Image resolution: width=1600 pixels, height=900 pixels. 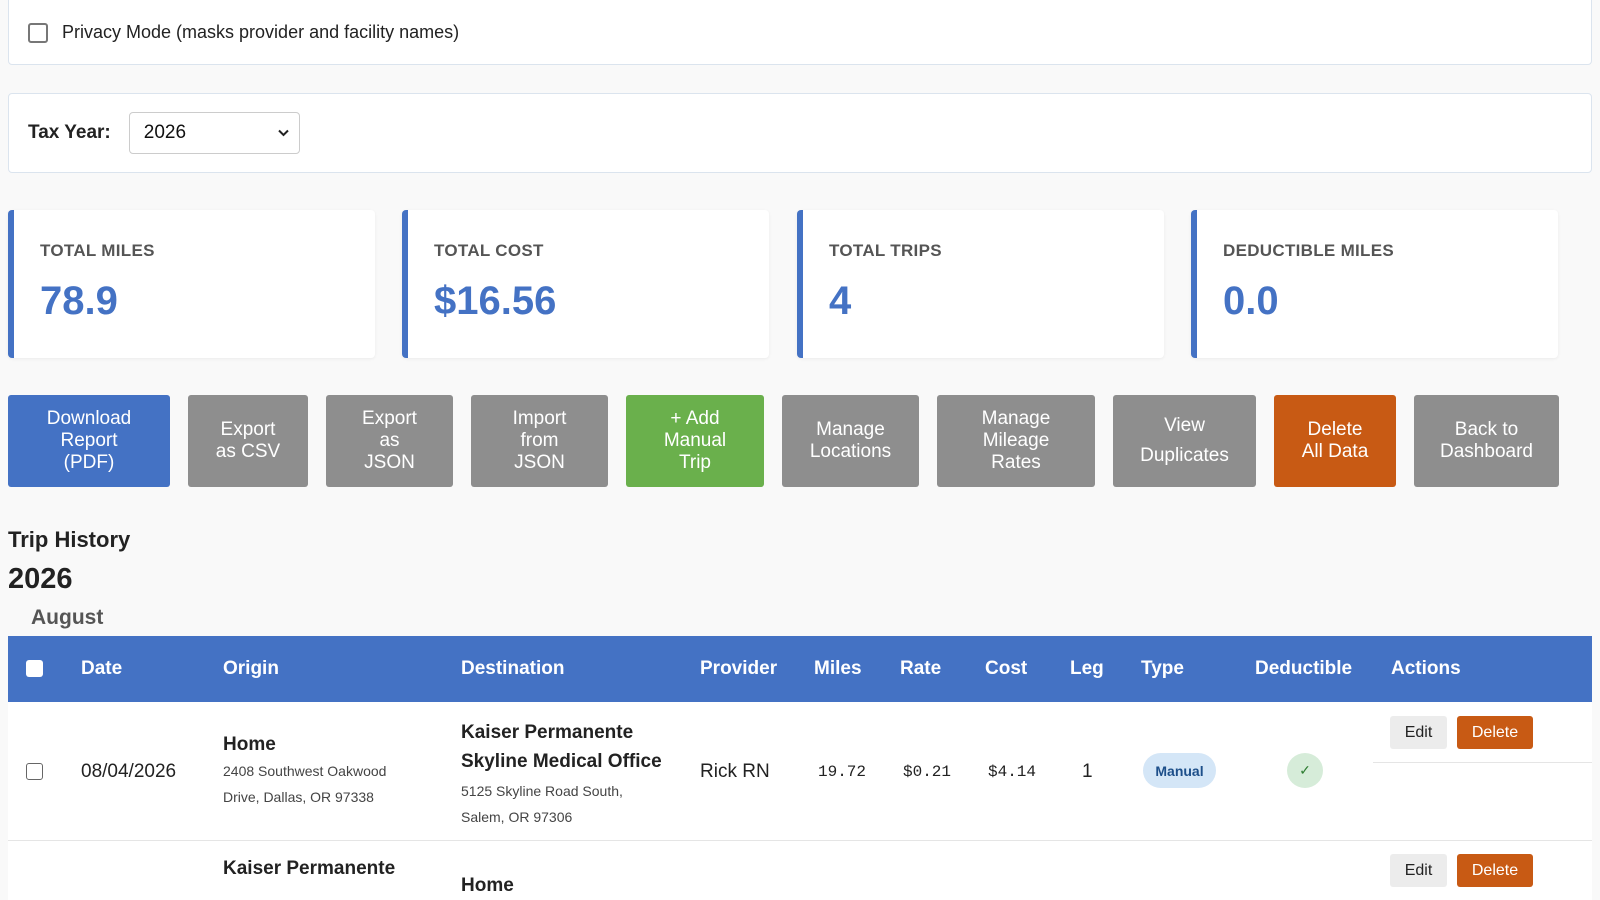 I want to click on table-row: Kaiser Permanente Home Edit Delete, so click(x=800, y=871).